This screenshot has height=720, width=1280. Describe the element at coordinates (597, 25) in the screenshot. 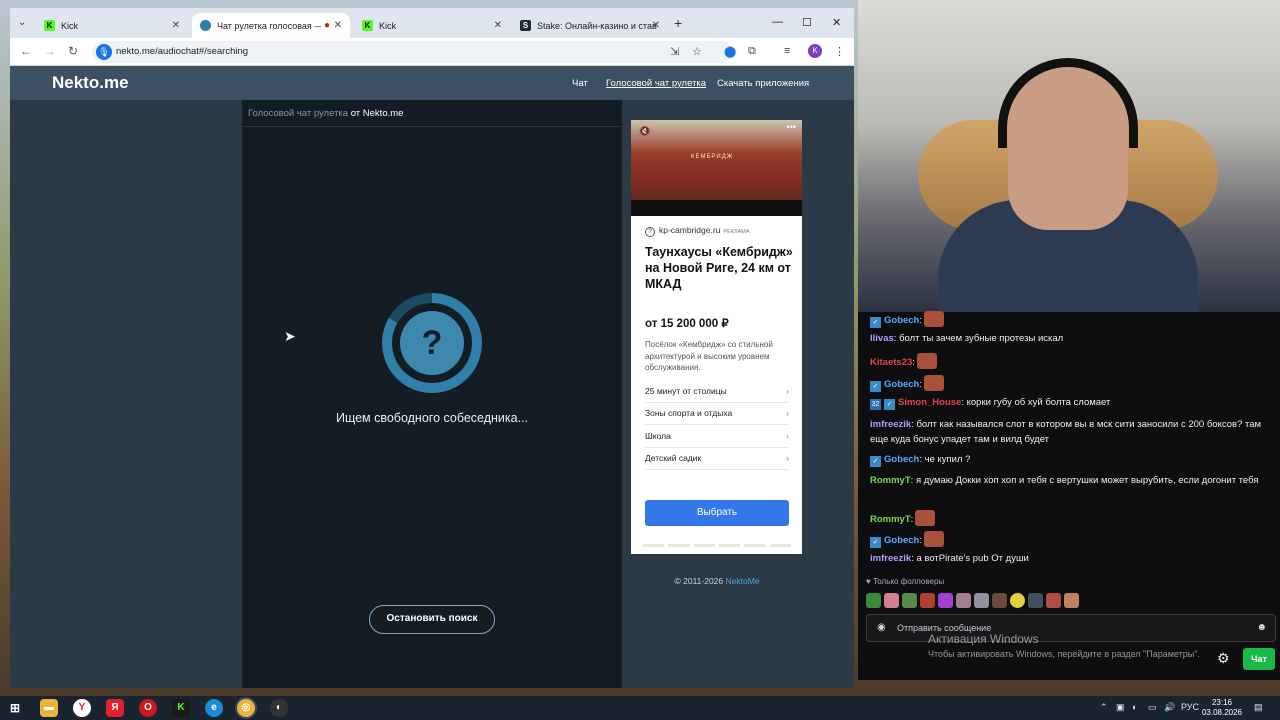

I see `tab-title: Stake: Онлайн-казино и ставки` at that location.